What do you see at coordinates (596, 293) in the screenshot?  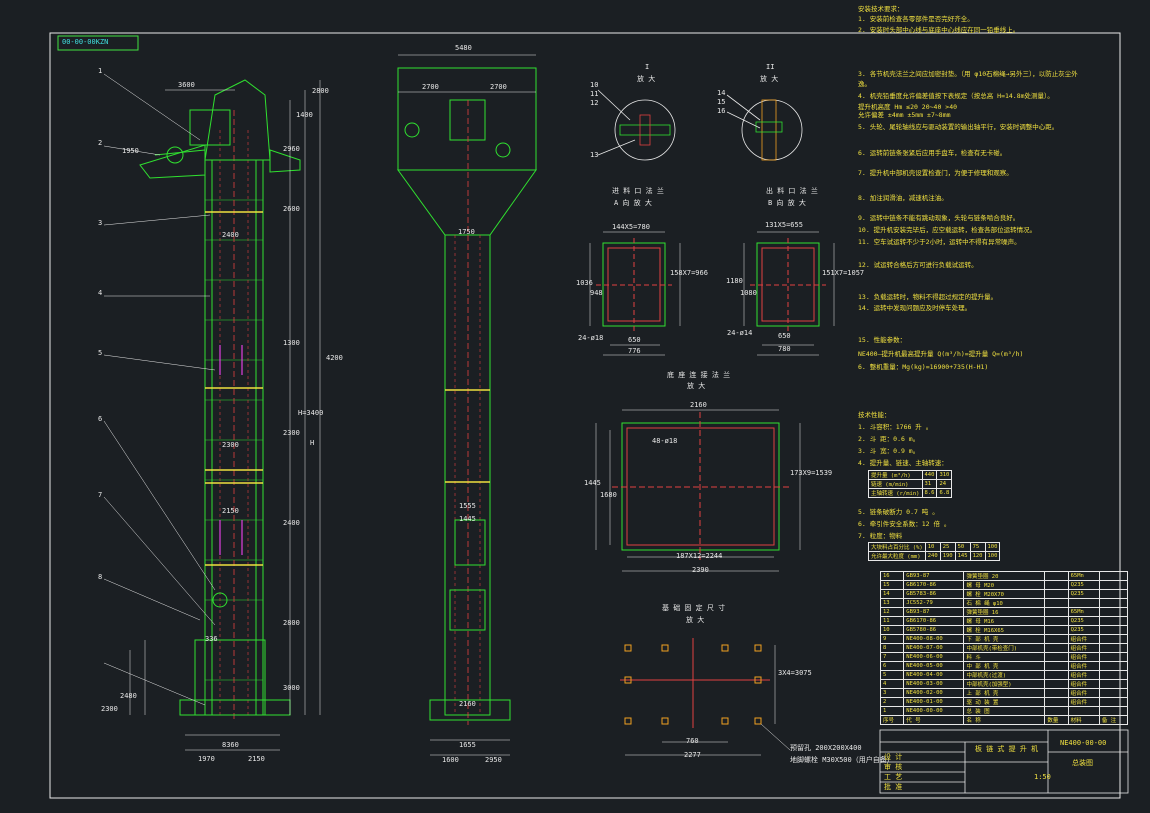 I see `dimension-label: 948` at bounding box center [596, 293].